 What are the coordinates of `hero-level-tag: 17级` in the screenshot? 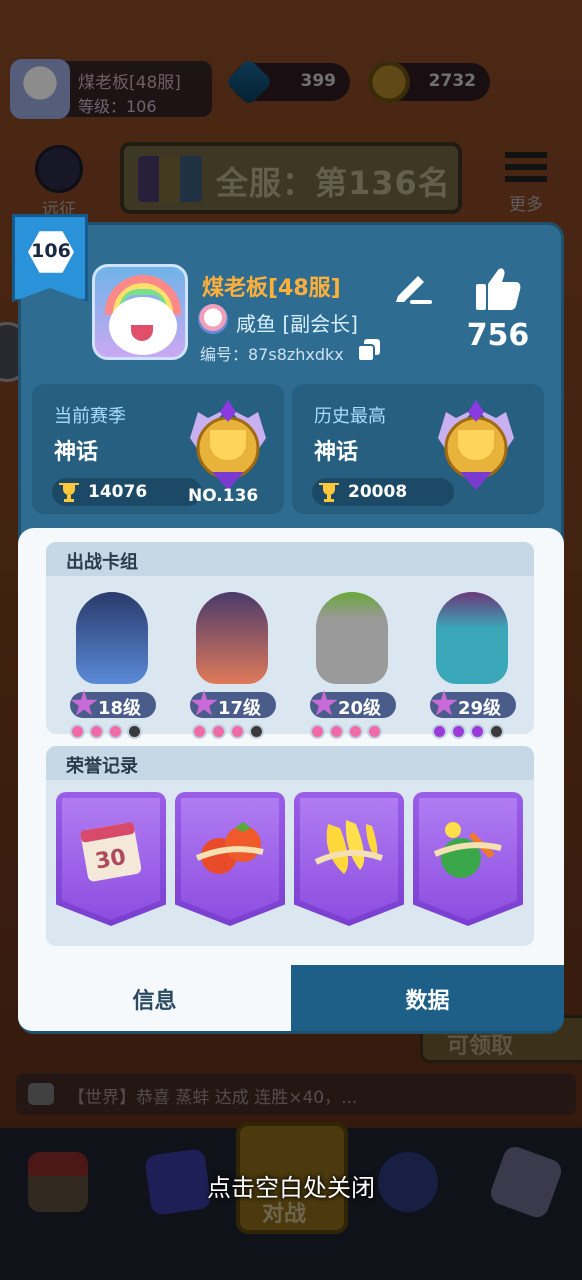 It's located at (233, 704).